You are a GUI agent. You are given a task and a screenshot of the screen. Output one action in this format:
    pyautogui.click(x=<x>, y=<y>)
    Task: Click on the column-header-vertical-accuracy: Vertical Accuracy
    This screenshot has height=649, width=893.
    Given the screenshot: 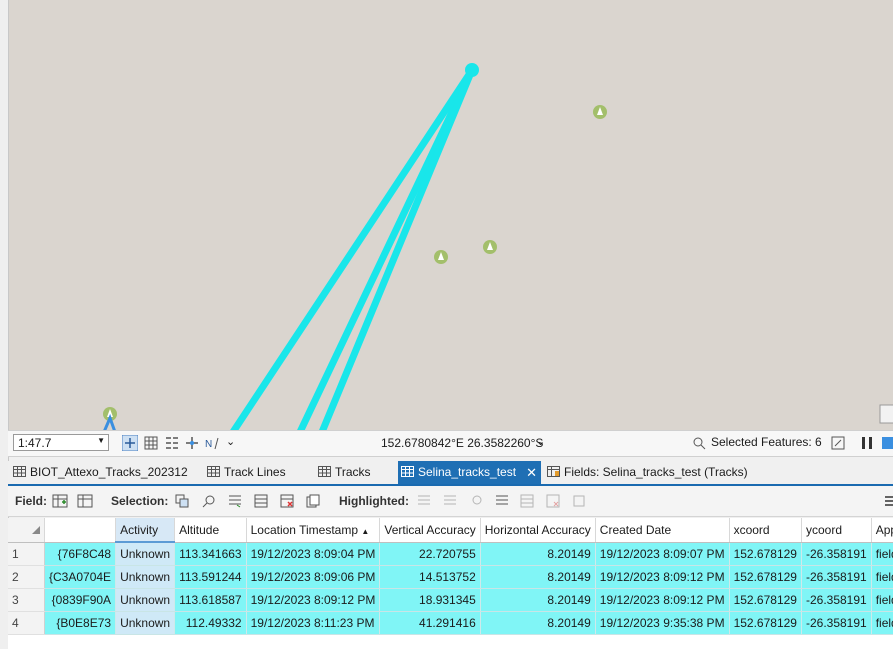 What is the action you would take?
    pyautogui.click(x=430, y=530)
    